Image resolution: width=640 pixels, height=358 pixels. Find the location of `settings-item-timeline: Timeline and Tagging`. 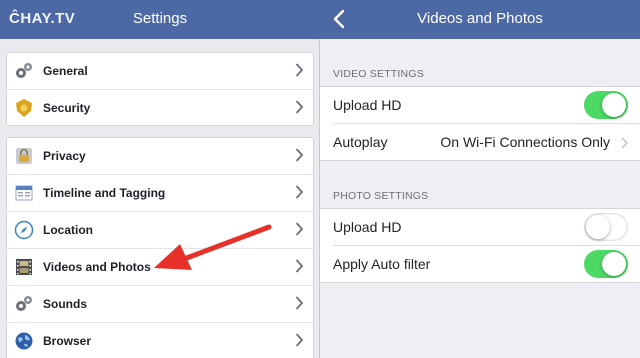

settings-item-timeline: Timeline and Tagging is located at coordinates (160, 193).